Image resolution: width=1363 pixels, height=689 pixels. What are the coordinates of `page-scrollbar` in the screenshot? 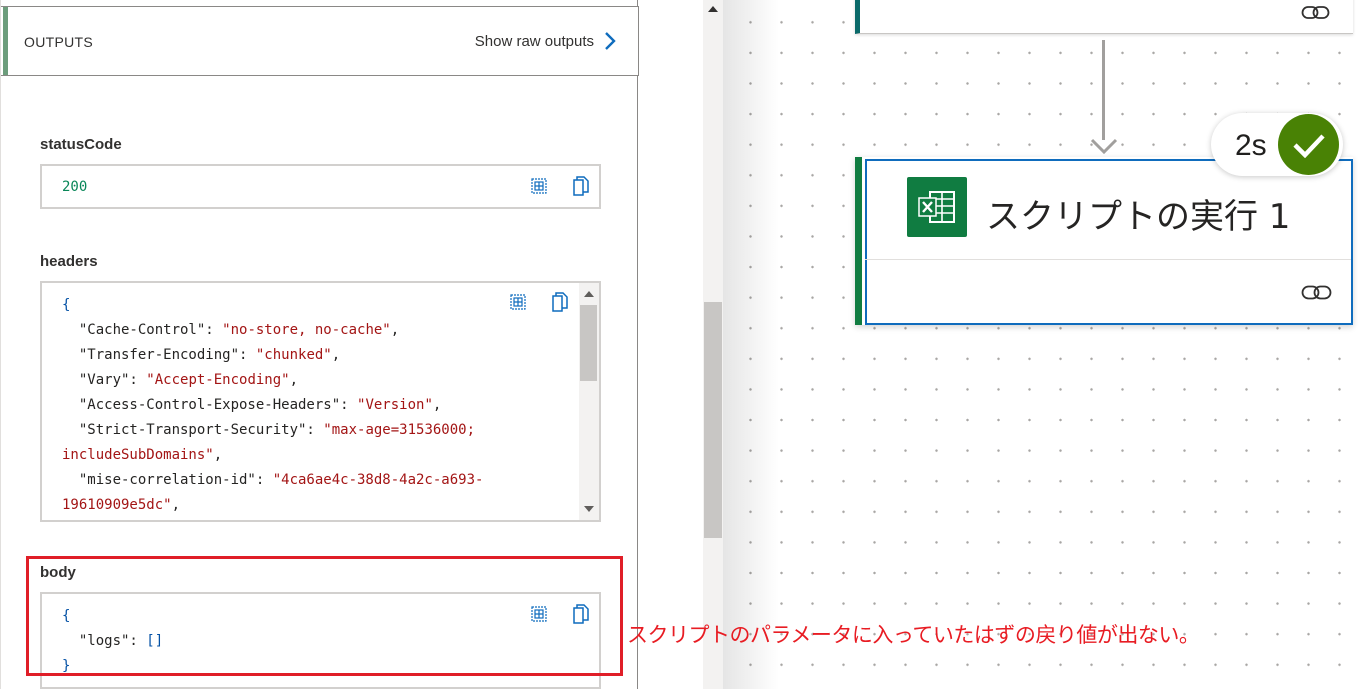 It's located at (713, 344).